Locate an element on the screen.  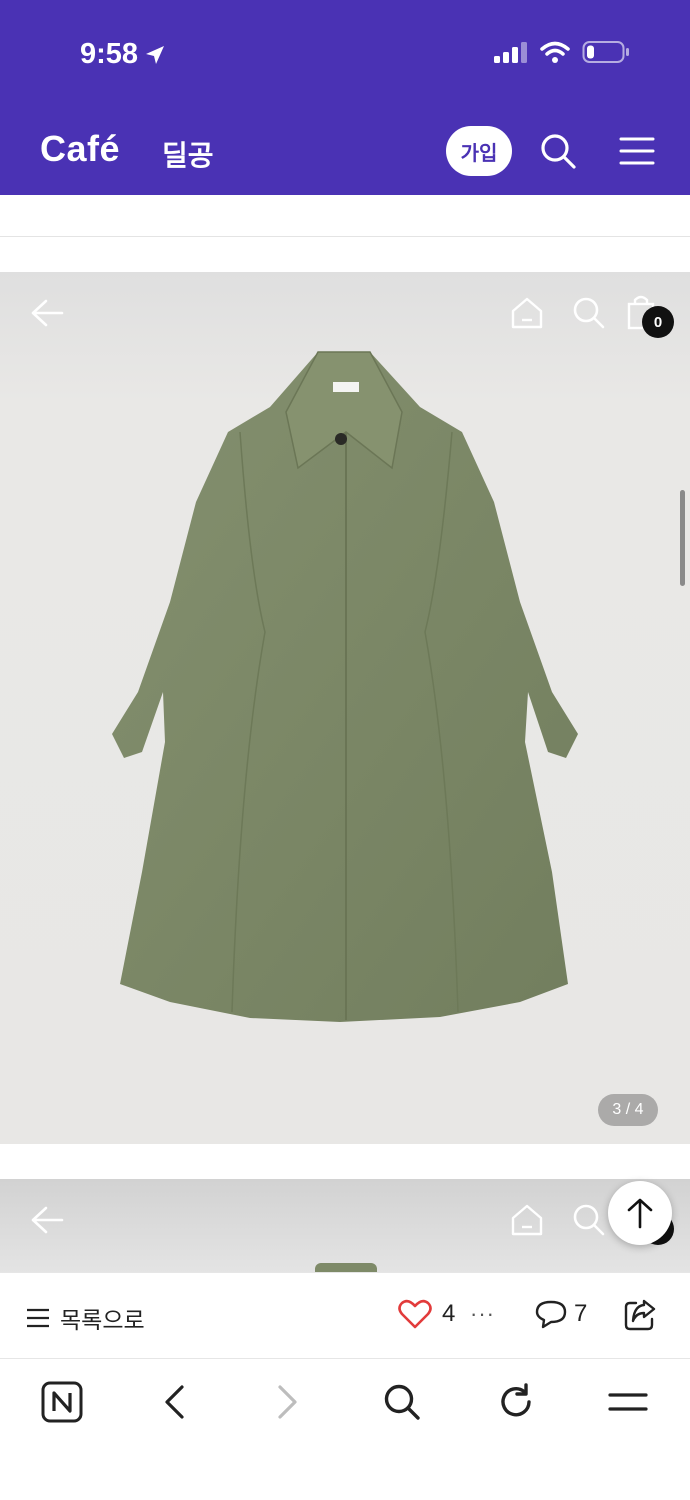
list-icon is located at coordinates (38, 1318).